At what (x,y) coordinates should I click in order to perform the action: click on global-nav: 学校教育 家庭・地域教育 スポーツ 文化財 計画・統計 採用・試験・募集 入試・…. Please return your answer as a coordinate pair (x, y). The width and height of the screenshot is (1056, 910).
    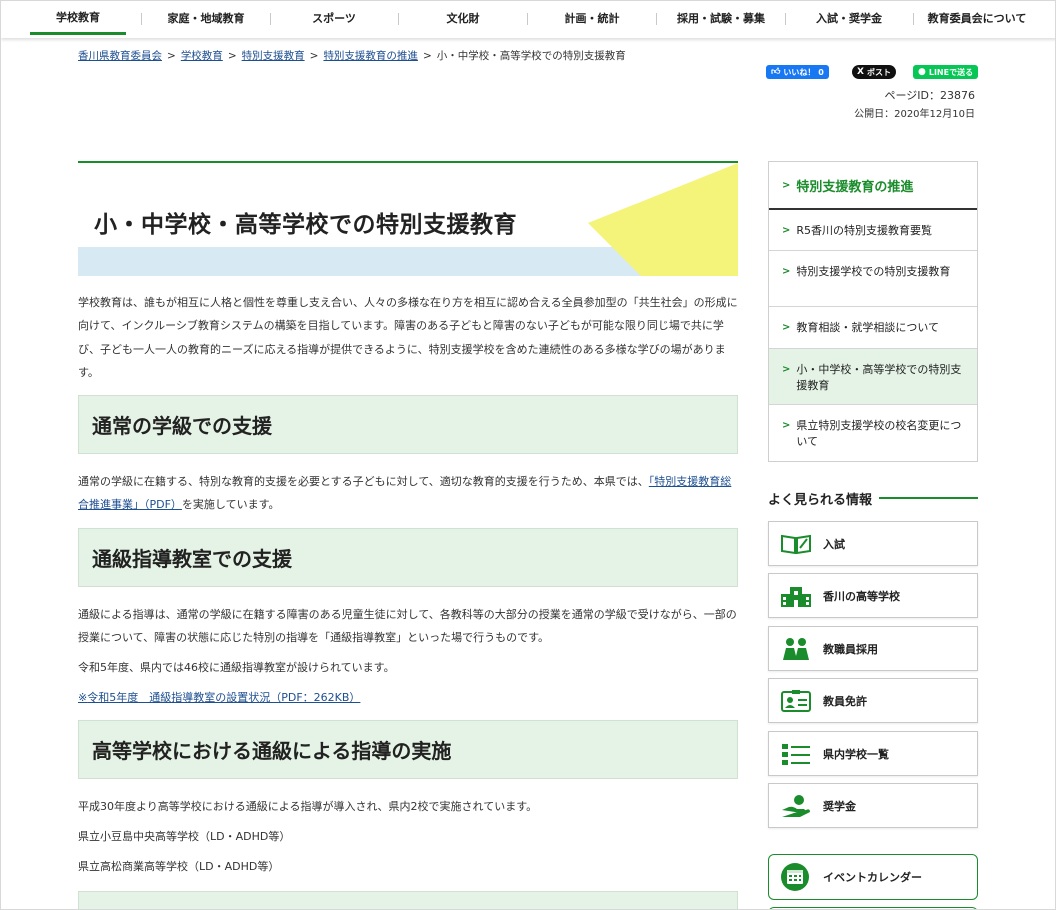
    Looking at the image, I should click on (528, 19).